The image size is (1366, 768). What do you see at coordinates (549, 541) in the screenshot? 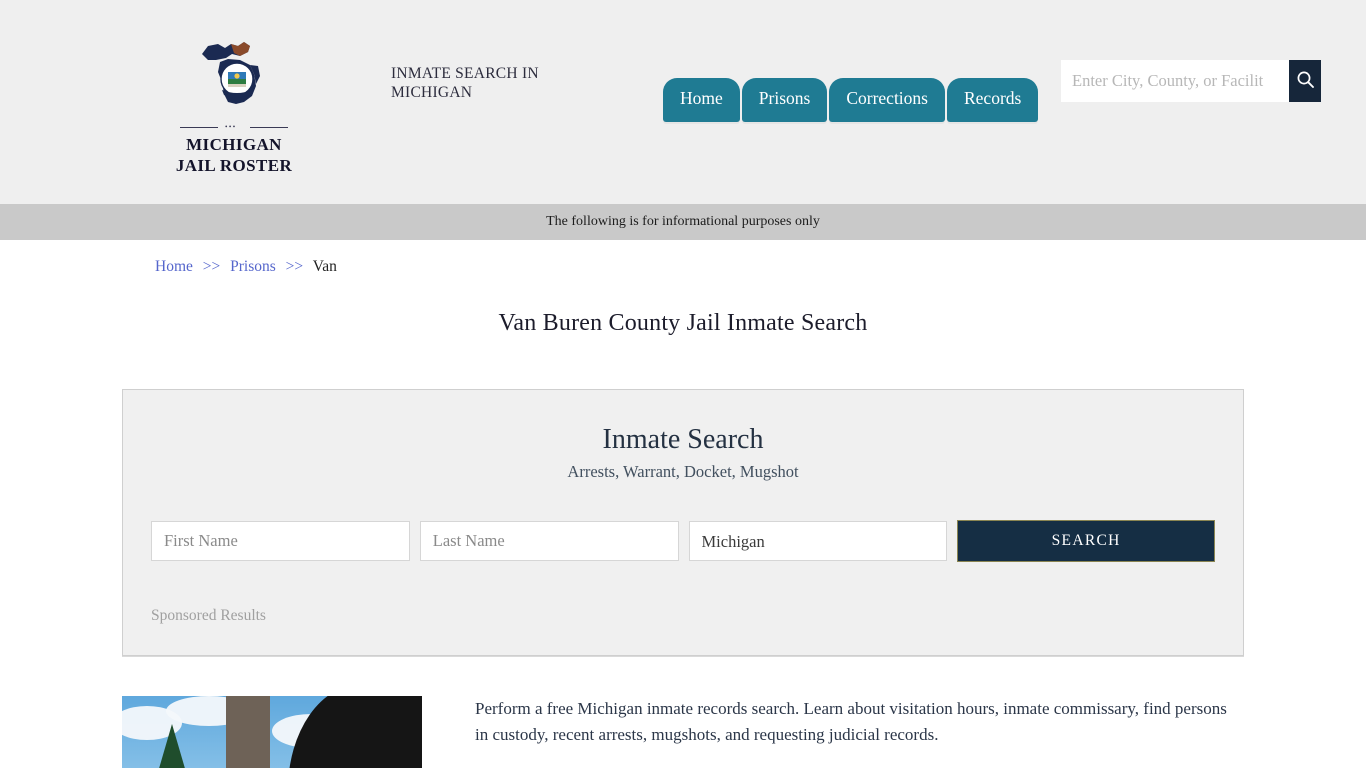
I see `last-name-input` at bounding box center [549, 541].